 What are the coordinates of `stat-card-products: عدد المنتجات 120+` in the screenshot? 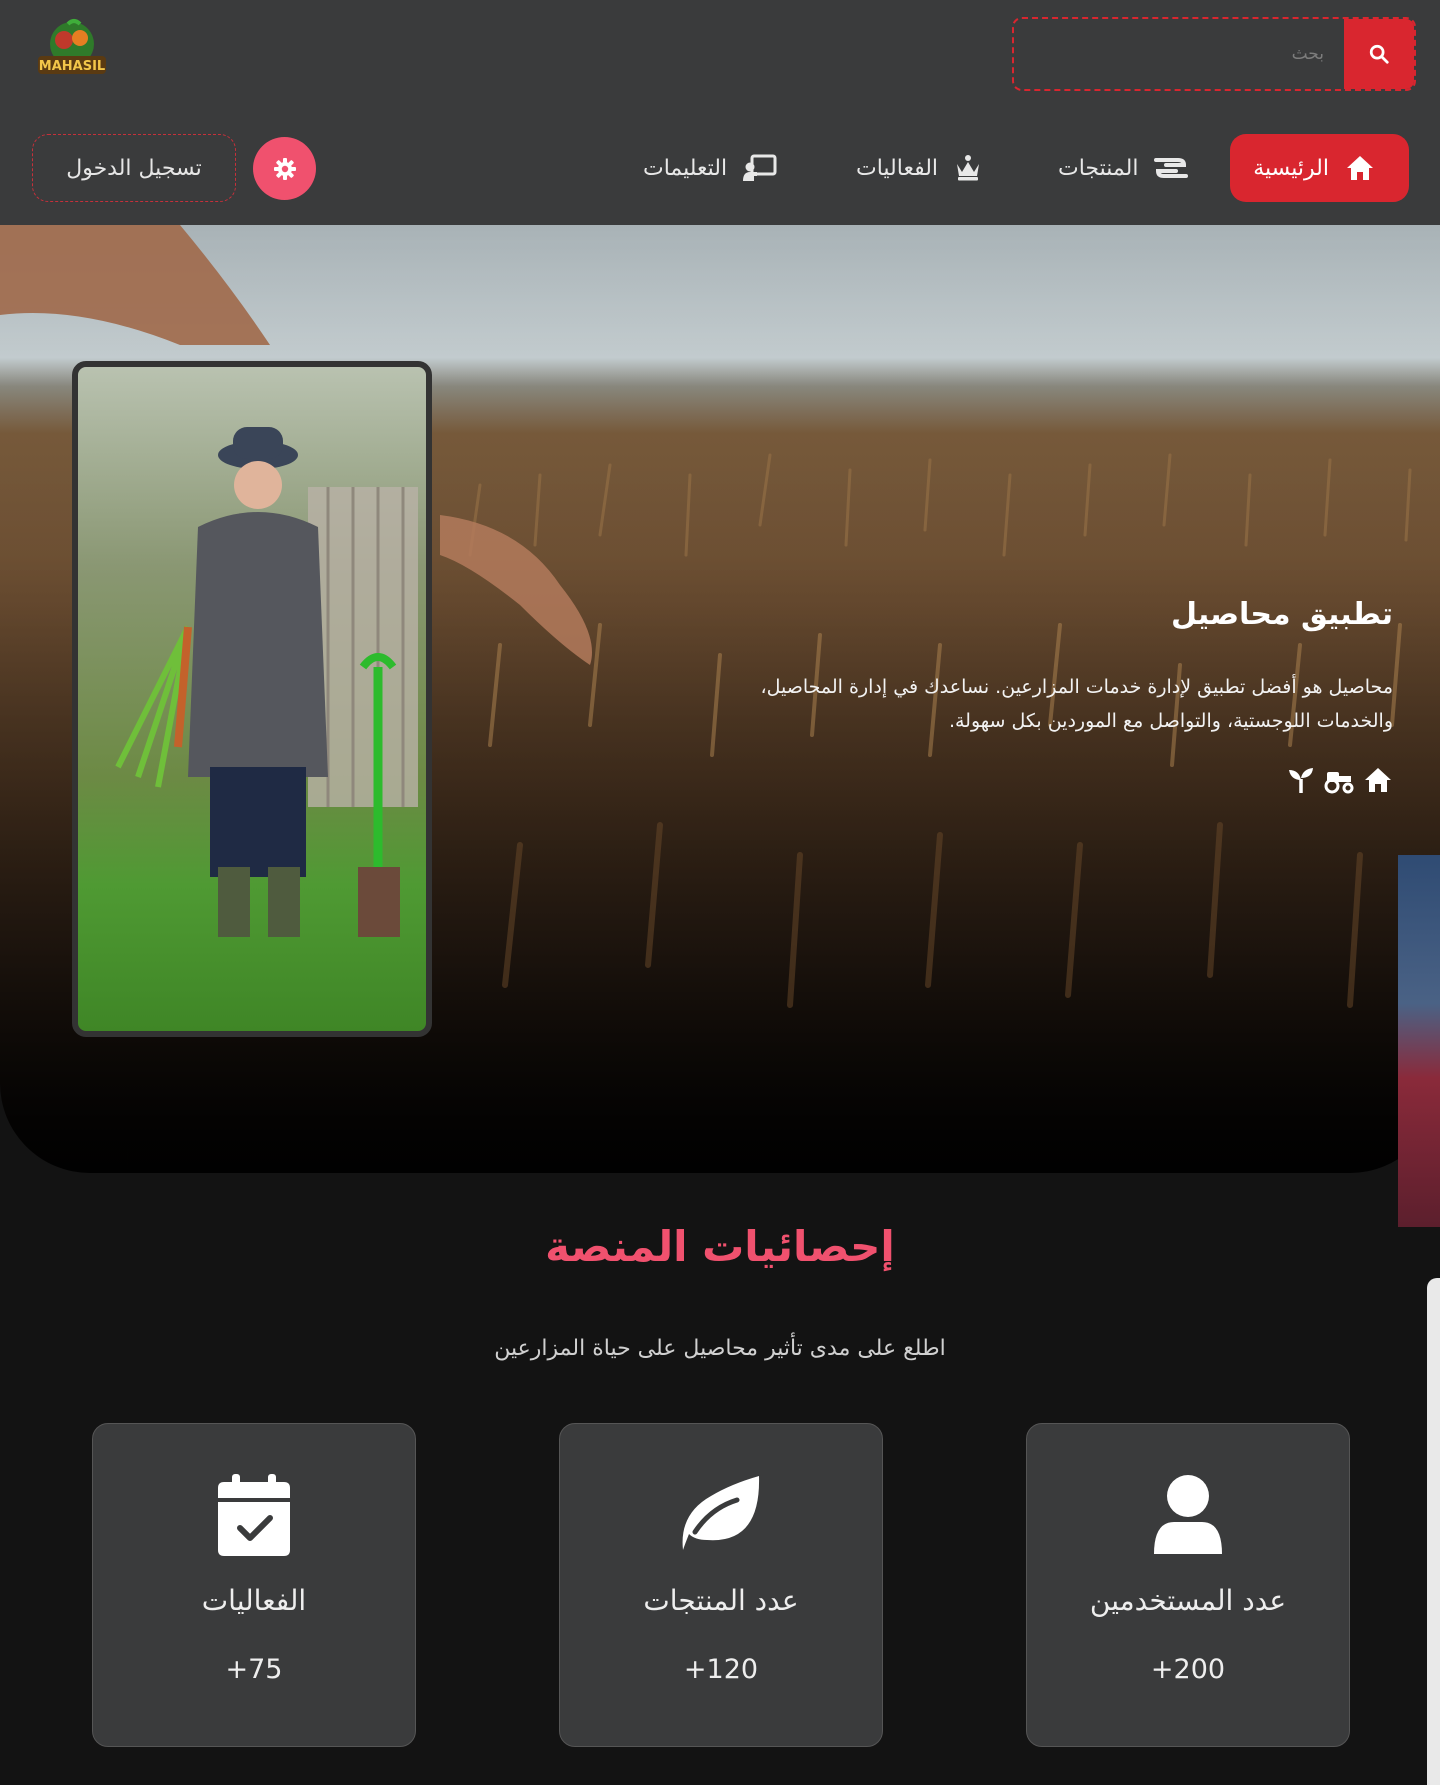 It's located at (721, 1585).